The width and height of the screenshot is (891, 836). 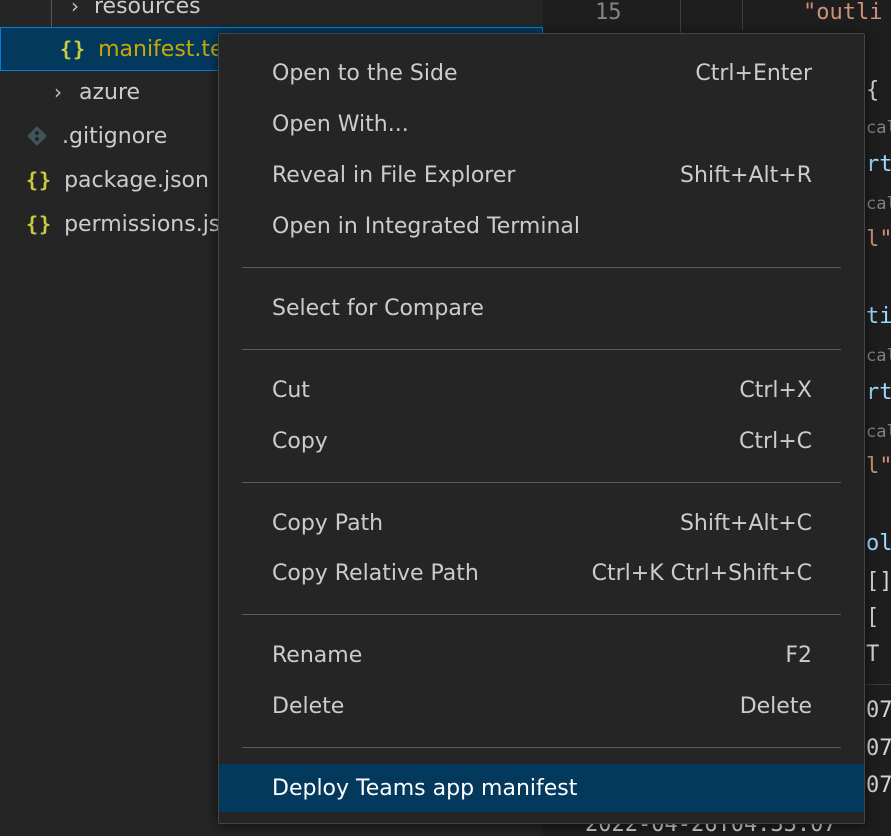 What do you see at coordinates (300, 441) in the screenshot?
I see `menu-item-label: Copy` at bounding box center [300, 441].